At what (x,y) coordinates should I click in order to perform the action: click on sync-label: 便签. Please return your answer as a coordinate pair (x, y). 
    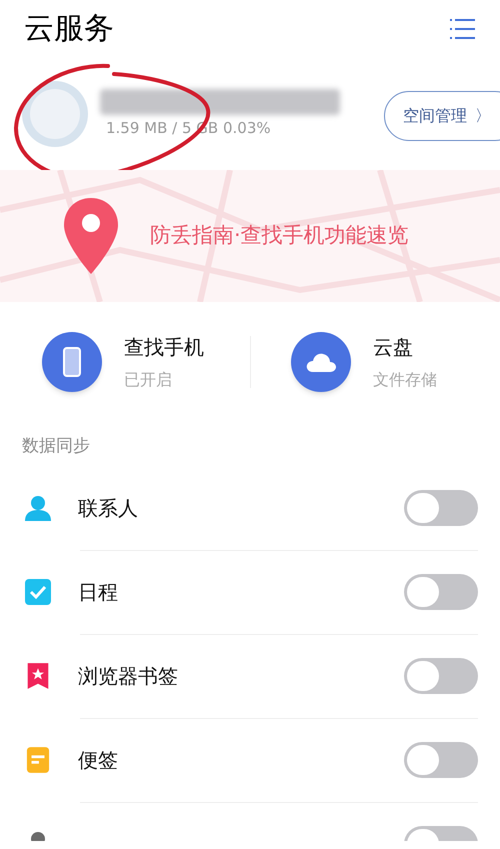
    Looking at the image, I should click on (98, 760).